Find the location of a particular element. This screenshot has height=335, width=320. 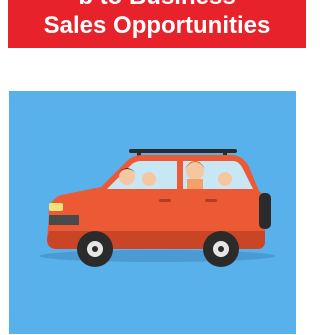

front-wheel is located at coordinates (95, 249).